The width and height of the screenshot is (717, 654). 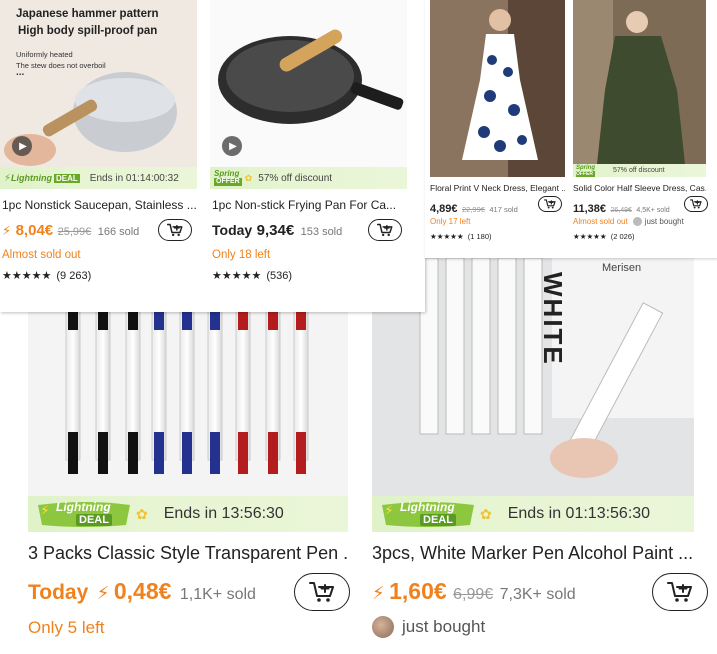 I want to click on pen-product-image, so click(x=188, y=389).